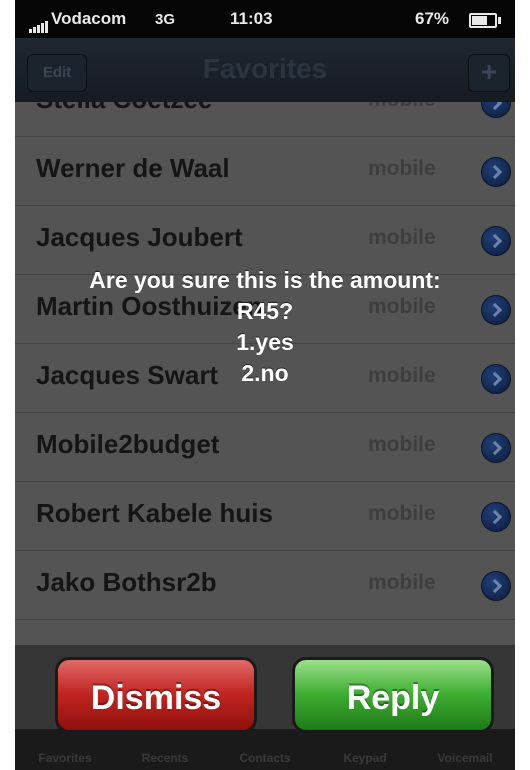  What do you see at coordinates (265, 373) in the screenshot?
I see `alert-message-line: 2.no` at bounding box center [265, 373].